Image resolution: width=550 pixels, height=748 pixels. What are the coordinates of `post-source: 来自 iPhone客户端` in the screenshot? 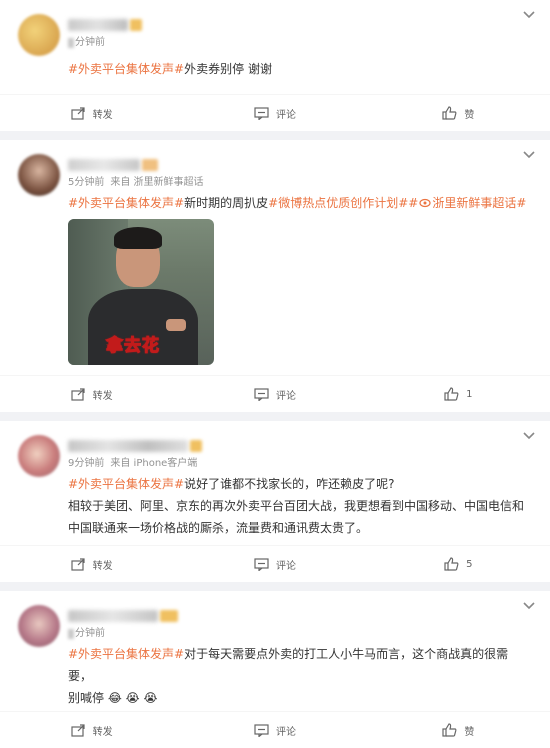 It's located at (153, 464).